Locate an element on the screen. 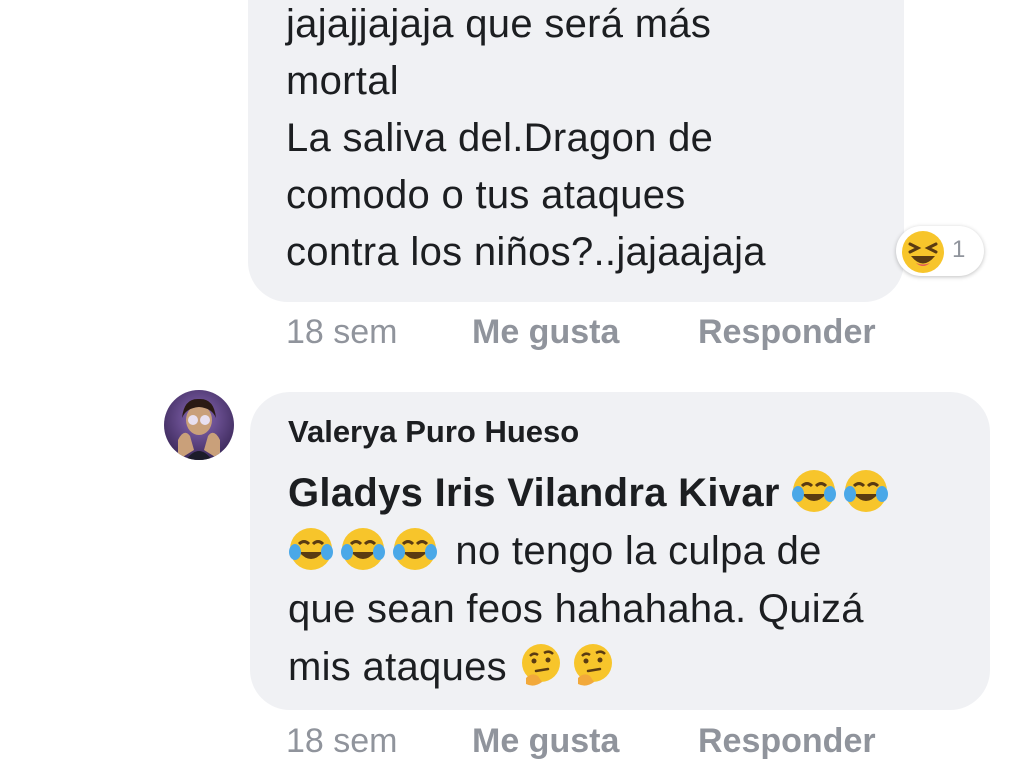 The image size is (1024, 768). comment-text-line: no tengo la culpa de is located at coordinates (633, 551).